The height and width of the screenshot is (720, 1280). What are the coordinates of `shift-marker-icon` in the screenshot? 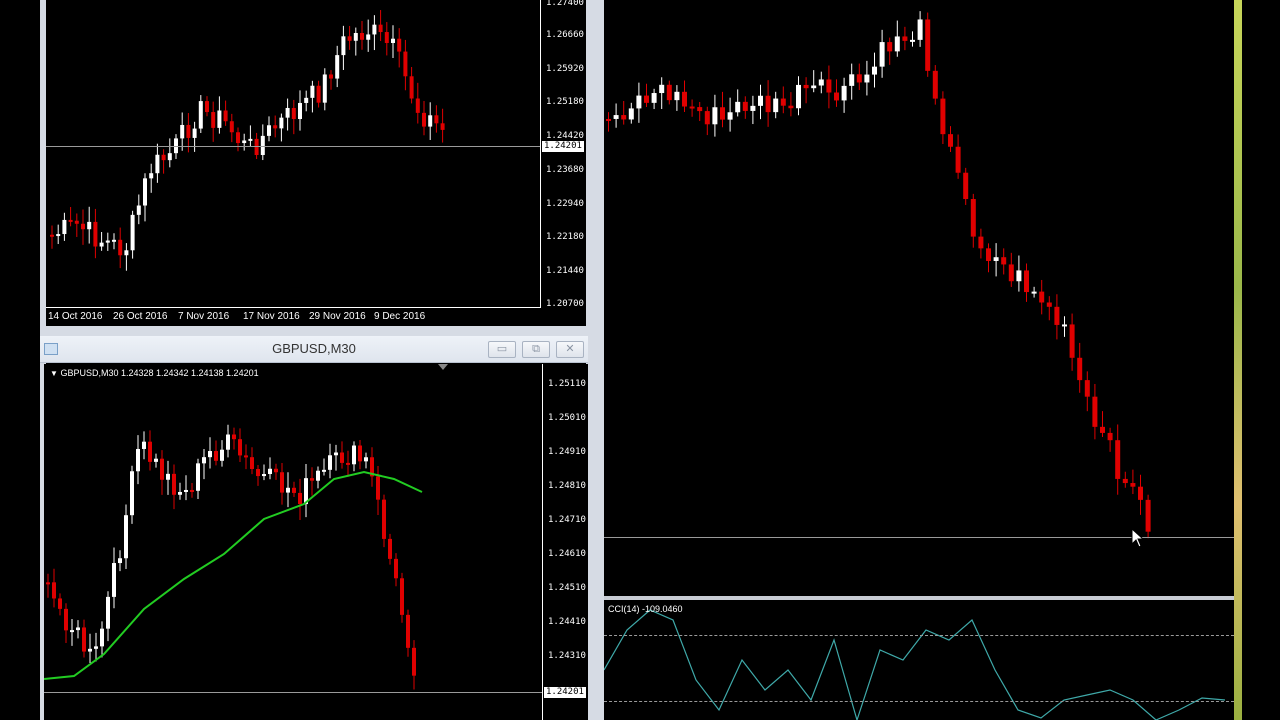 It's located at (443, 367).